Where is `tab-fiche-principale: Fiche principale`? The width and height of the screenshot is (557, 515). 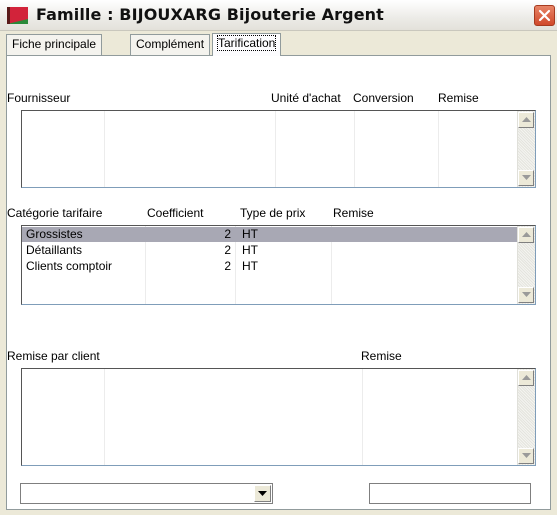
tab-fiche-principale: Fiche principale is located at coordinates (54, 44).